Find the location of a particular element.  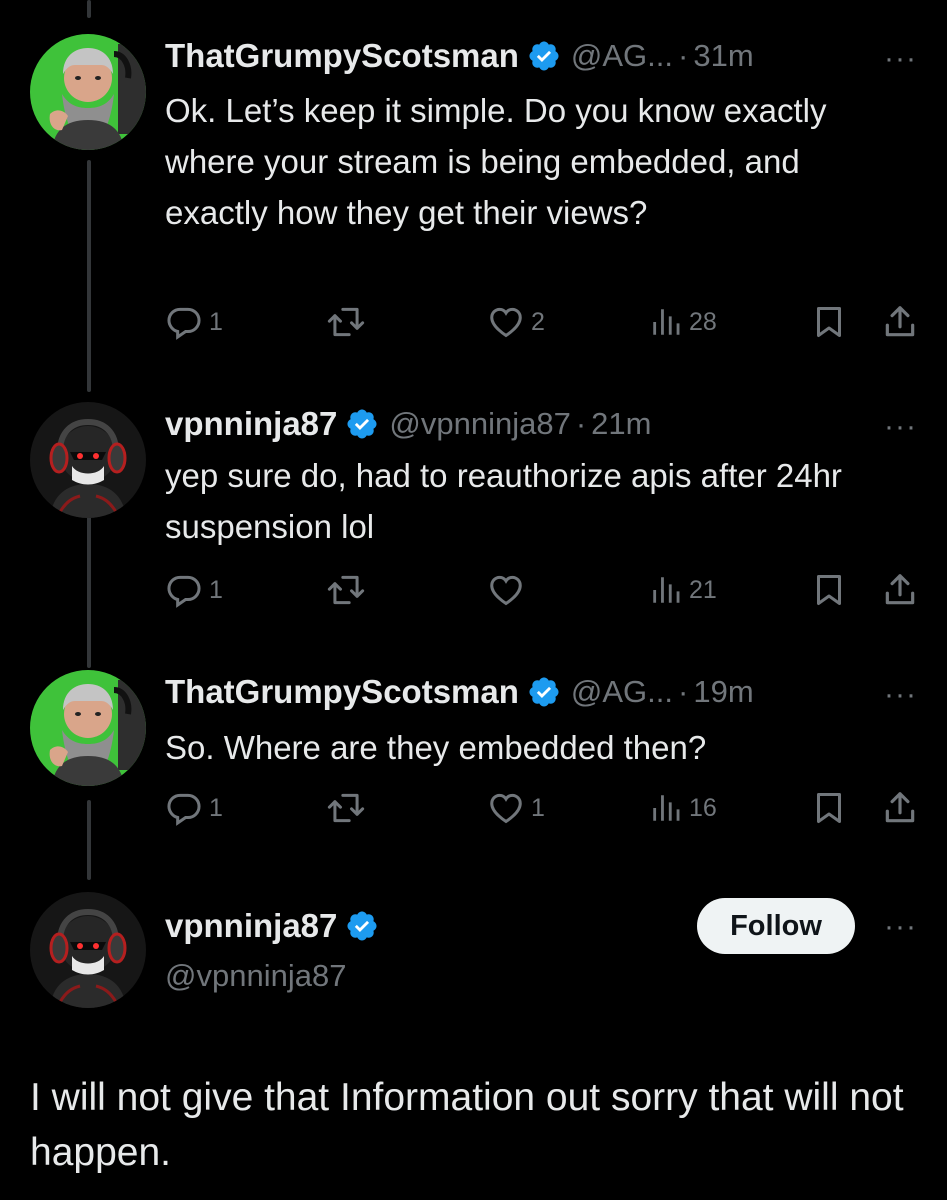

like-button: 1 is located at coordinates (516, 808).